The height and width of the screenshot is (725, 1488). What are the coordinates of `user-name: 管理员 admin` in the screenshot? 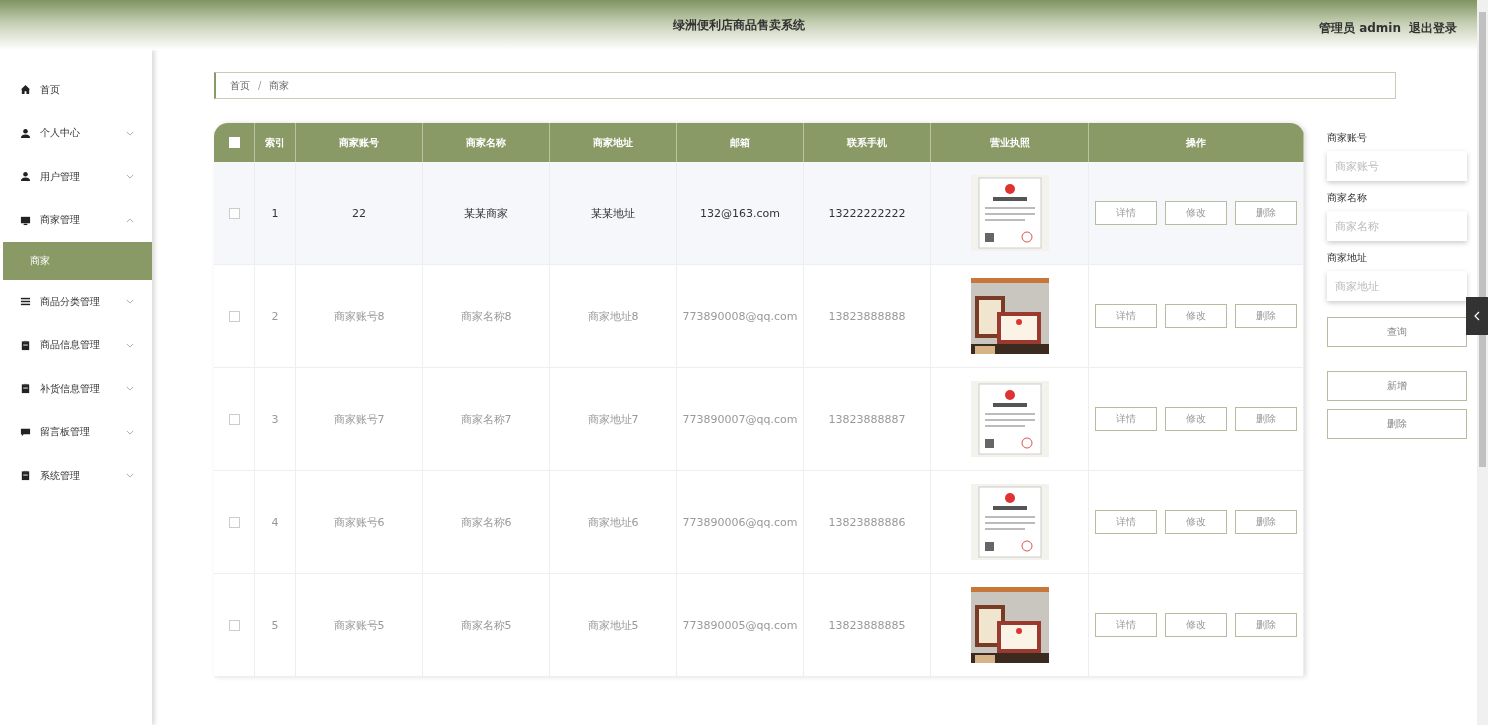 It's located at (1359, 28).